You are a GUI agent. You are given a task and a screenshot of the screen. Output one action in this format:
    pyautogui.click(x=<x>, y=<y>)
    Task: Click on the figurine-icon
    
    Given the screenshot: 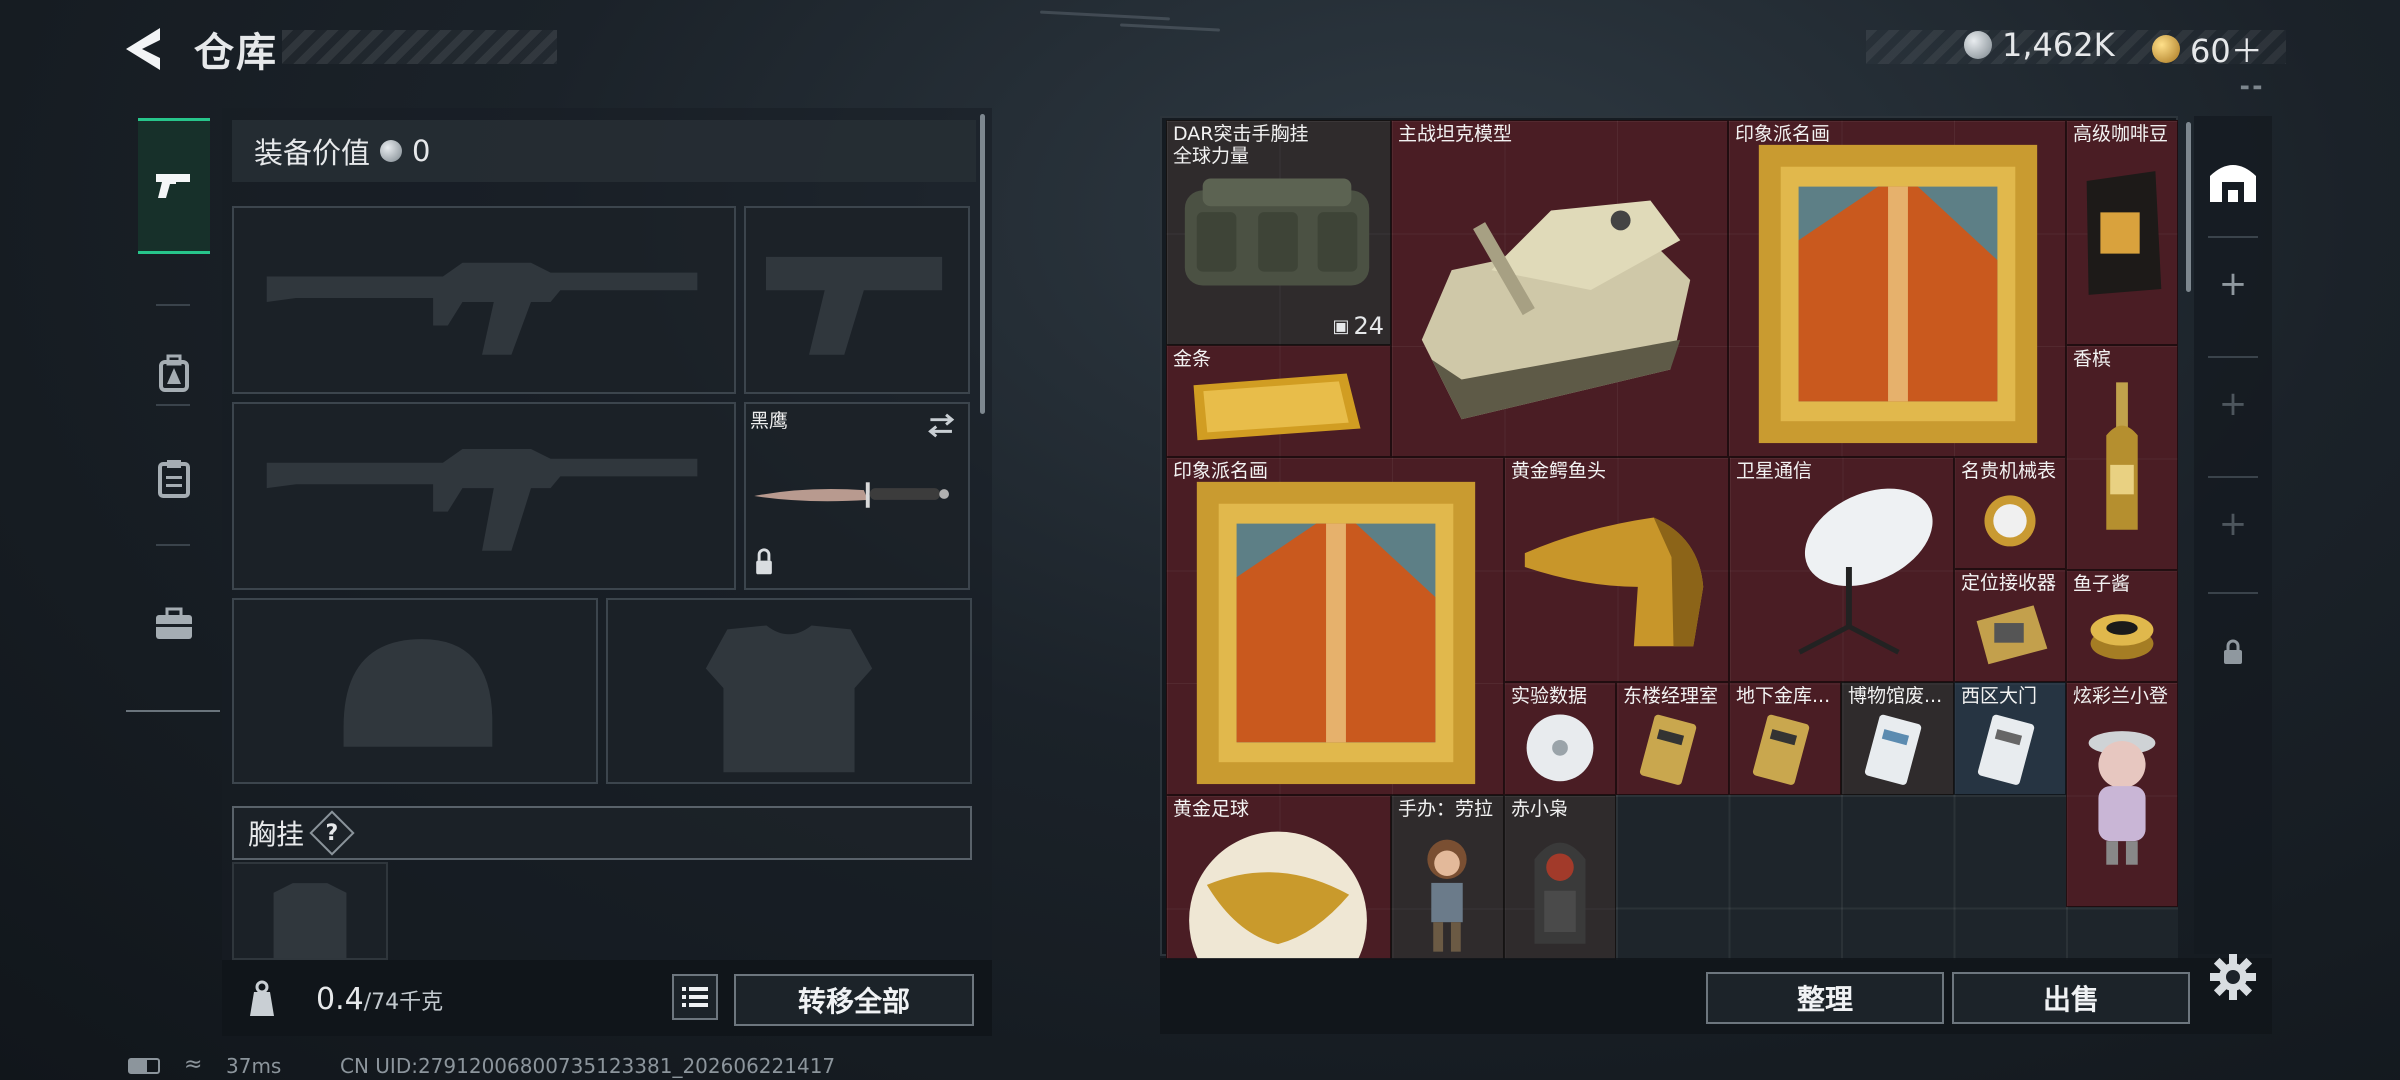 What is the action you would take?
    pyautogui.click(x=2122, y=798)
    